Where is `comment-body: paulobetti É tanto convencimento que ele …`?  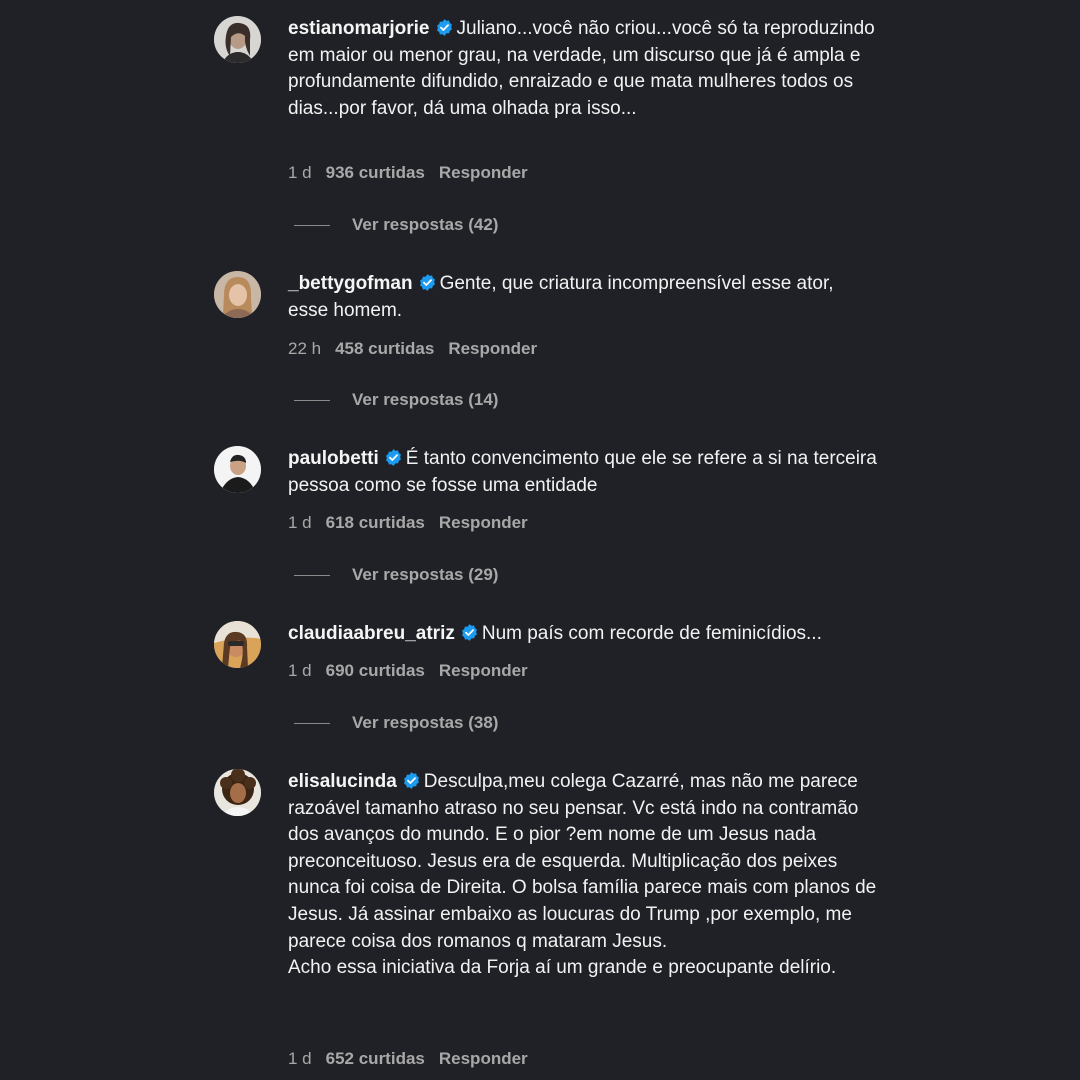
comment-body: paulobetti É tanto convencimento que ele … is located at coordinates (583, 472).